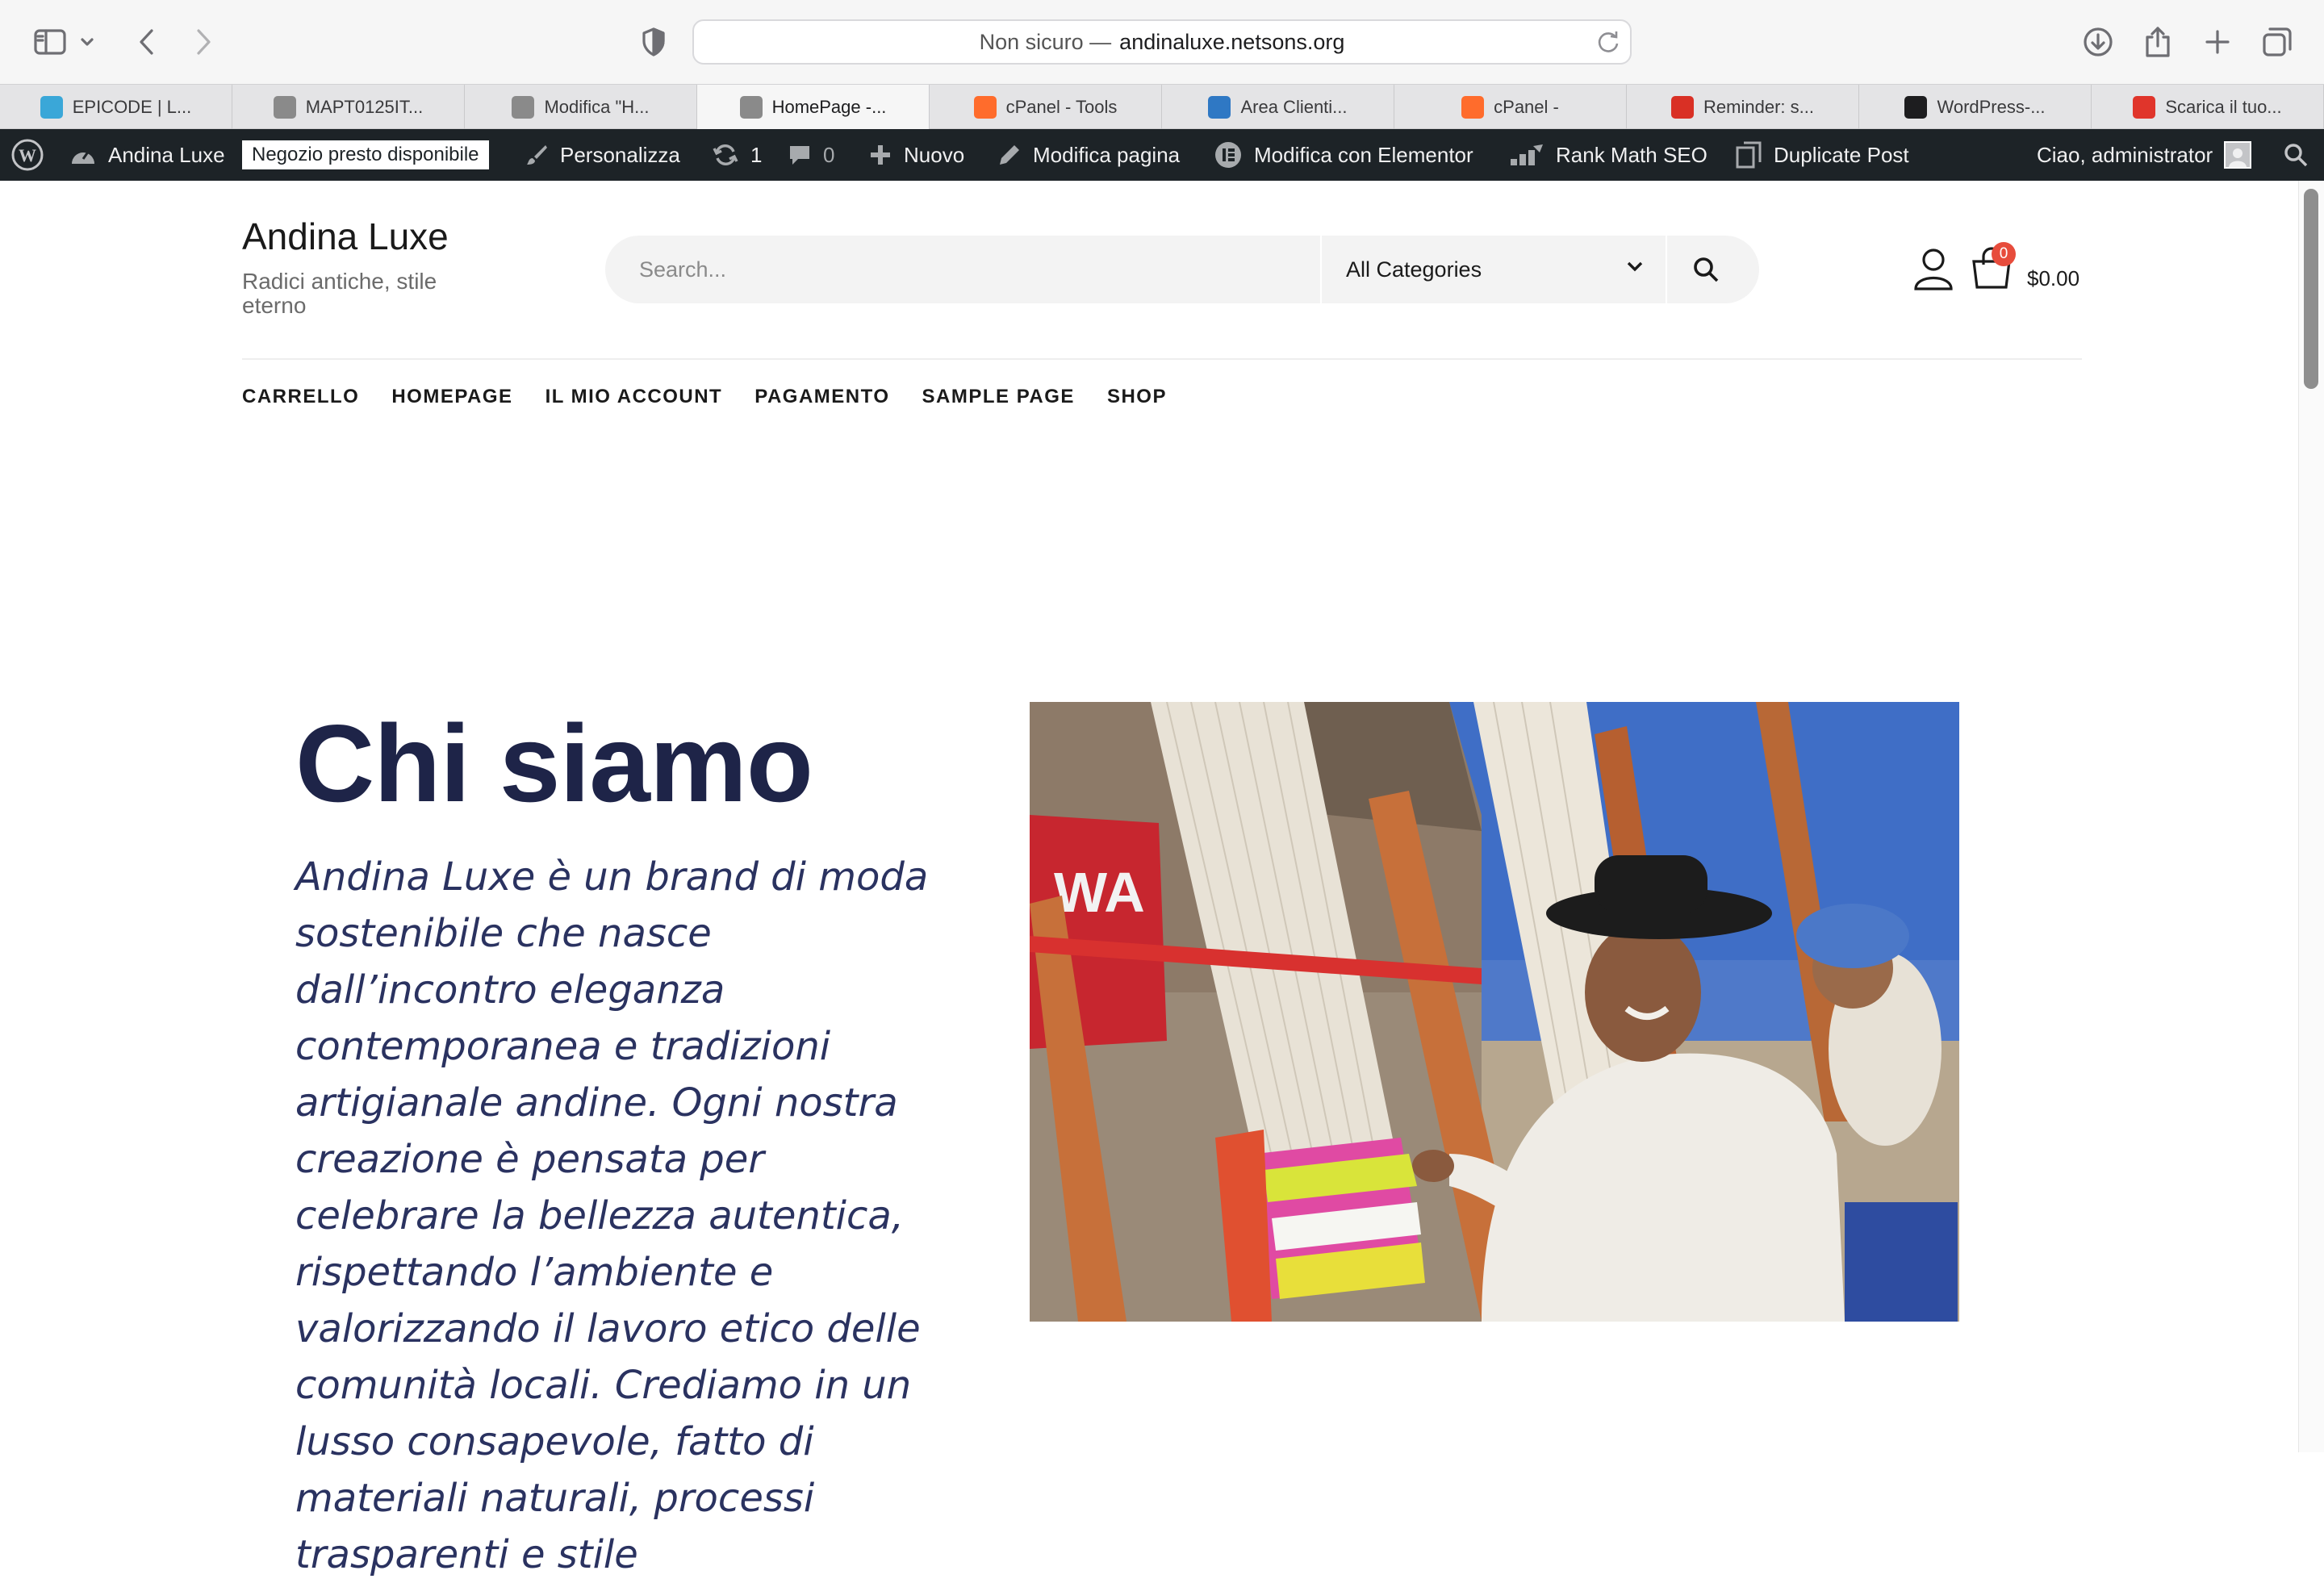  I want to click on reload-icon, so click(1608, 42).